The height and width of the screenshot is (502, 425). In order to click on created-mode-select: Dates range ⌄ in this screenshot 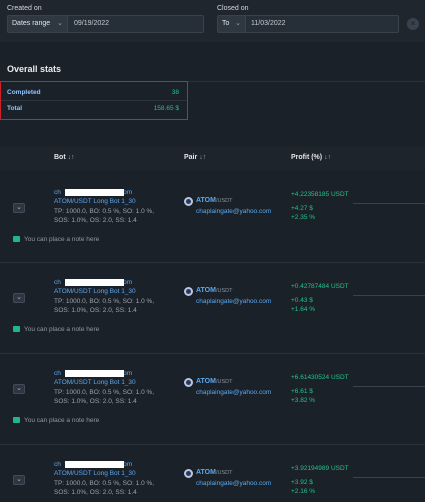, I will do `click(38, 24)`.